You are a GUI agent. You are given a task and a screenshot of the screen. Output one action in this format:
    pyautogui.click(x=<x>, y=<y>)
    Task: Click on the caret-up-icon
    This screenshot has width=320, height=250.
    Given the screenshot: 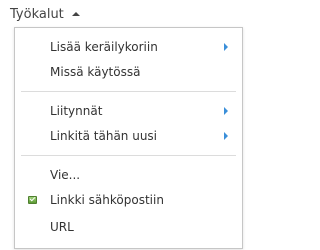 What is the action you would take?
    pyautogui.click(x=75, y=13)
    